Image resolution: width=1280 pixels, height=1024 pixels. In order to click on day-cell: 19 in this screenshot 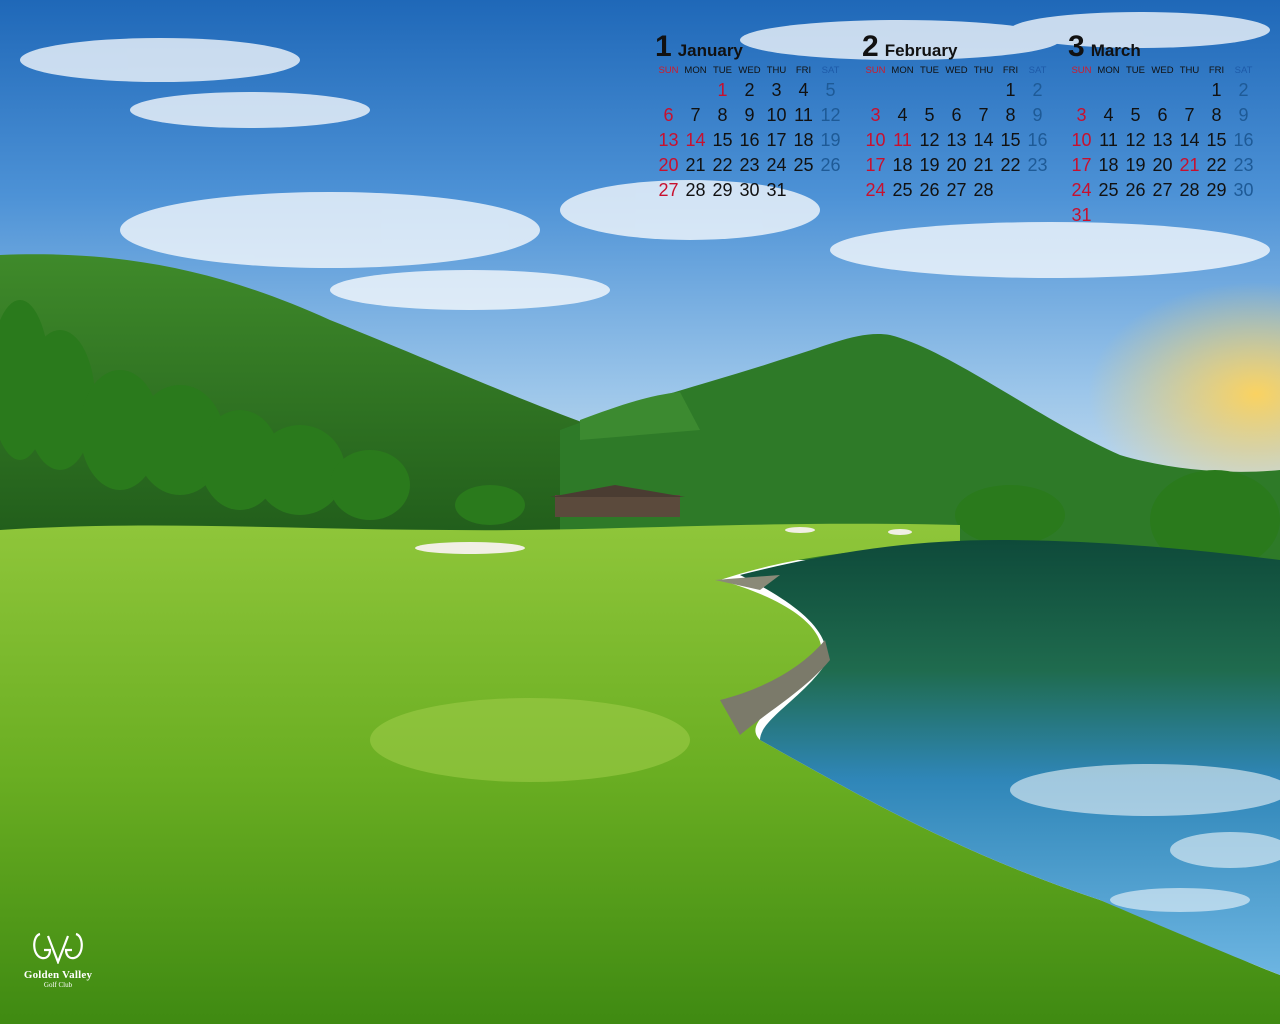, I will do `click(830, 140)`.